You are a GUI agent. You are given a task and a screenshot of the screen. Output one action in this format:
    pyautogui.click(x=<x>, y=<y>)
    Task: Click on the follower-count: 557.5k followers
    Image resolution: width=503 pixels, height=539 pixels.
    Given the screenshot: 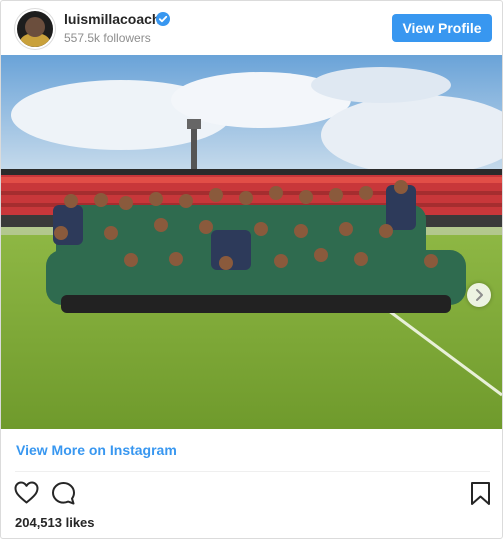 What is the action you would take?
    pyautogui.click(x=107, y=38)
    